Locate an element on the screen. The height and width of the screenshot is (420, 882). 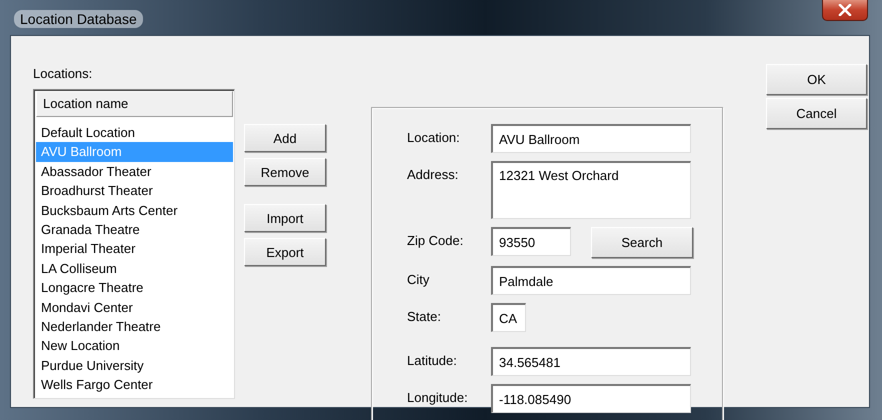
address-field: 12321 West Orchard is located at coordinates (591, 190).